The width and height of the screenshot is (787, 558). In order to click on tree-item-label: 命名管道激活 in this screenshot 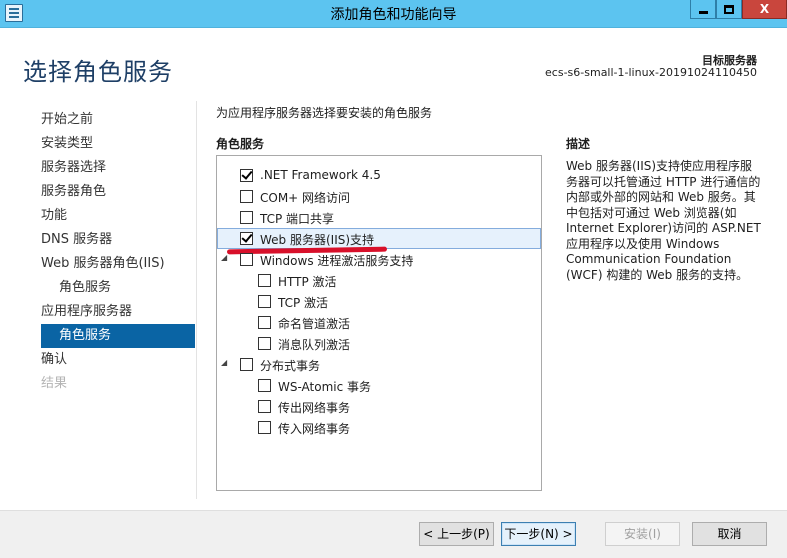, I will do `click(314, 324)`.